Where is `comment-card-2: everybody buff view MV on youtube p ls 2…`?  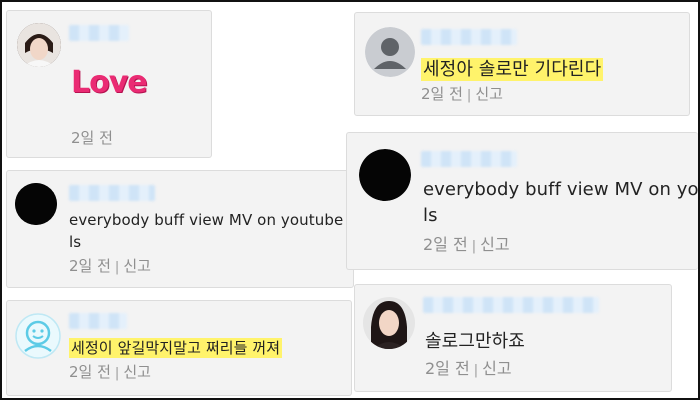
comment-card-2: everybody buff view MV on youtube p ls 2… is located at coordinates (182, 229).